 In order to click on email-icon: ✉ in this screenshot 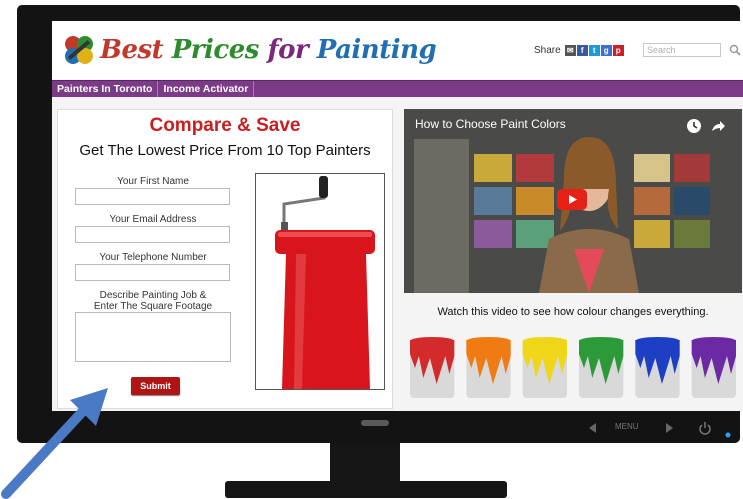, I will do `click(570, 50)`.